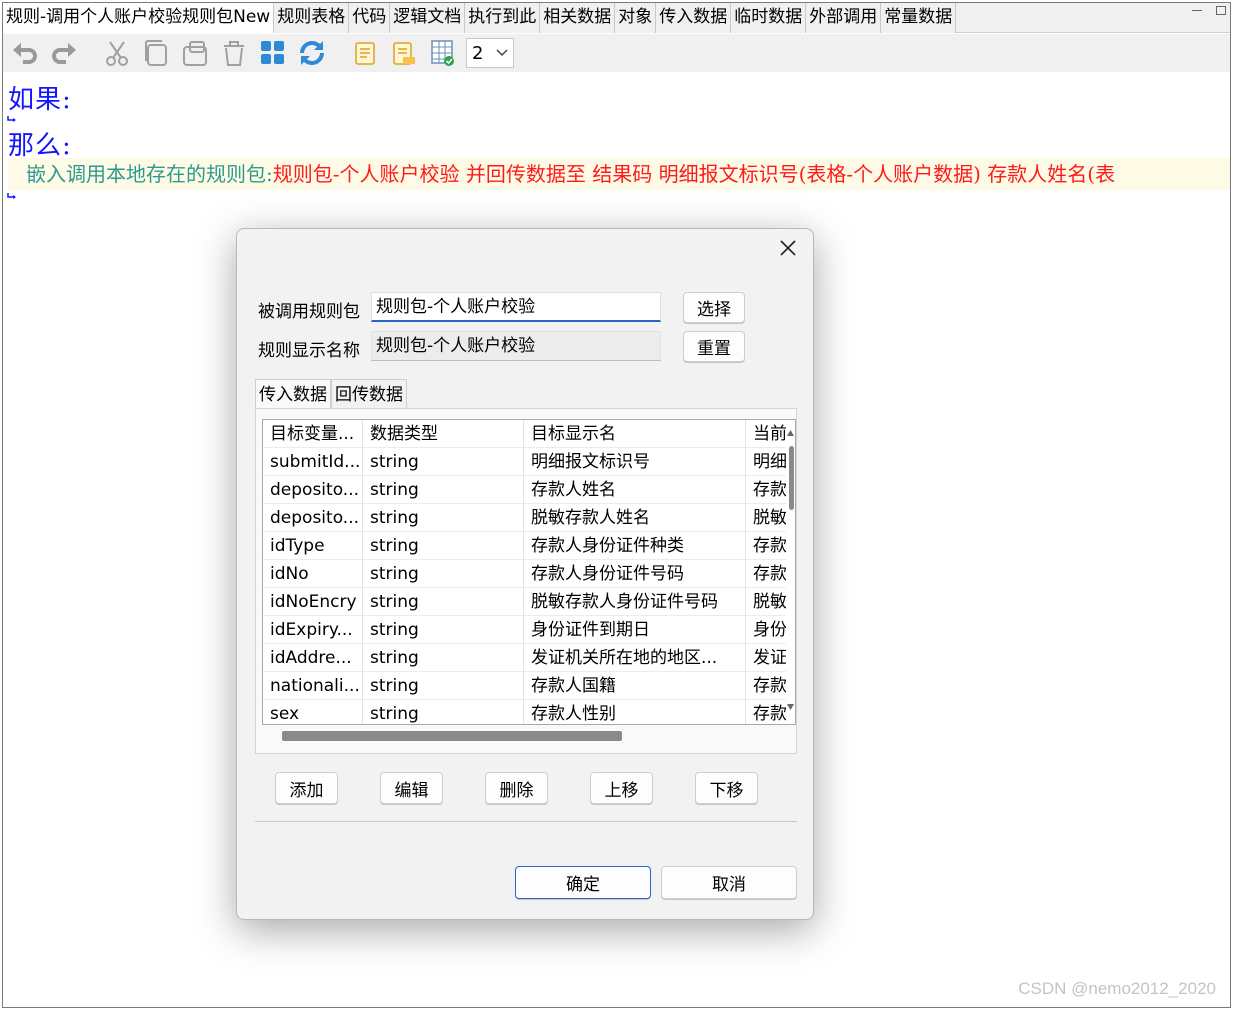 Image resolution: width=1234 pixels, height=1011 pixels. I want to click on called-package-label: 被调用规则包, so click(309, 312).